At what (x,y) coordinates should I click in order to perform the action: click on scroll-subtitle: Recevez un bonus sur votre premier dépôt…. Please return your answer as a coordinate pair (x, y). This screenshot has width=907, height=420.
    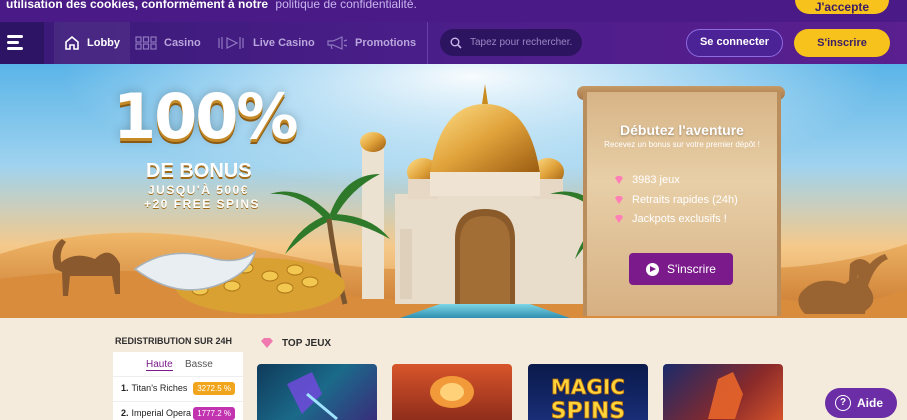
    Looking at the image, I should click on (682, 144).